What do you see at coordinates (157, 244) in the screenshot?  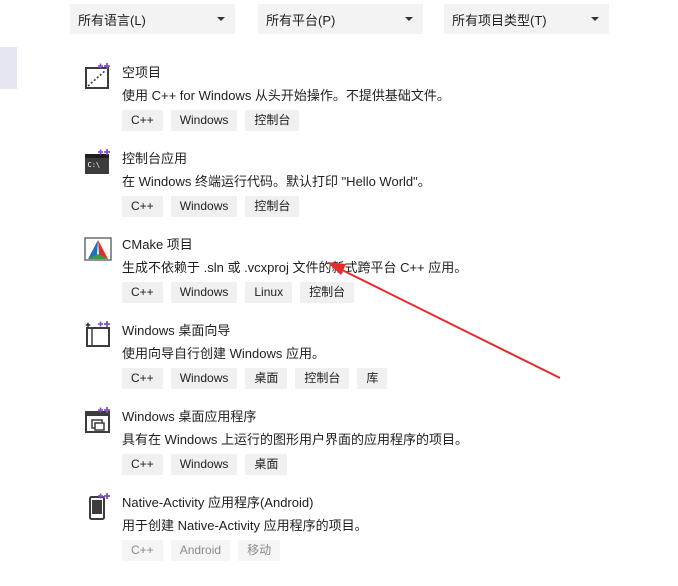 I see `template-title: CMake 项目` at bounding box center [157, 244].